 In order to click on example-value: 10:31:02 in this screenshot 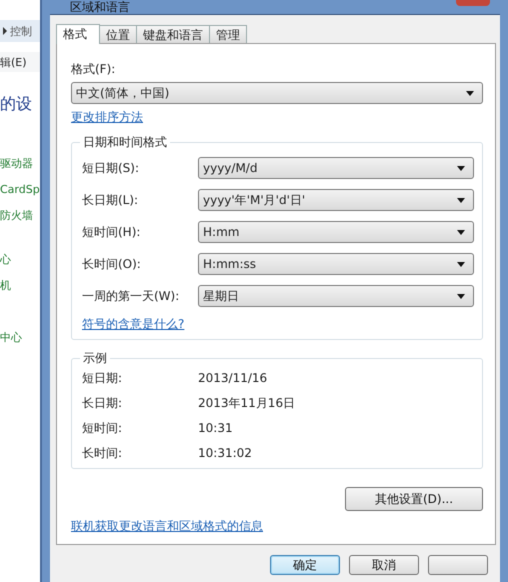, I will do `click(225, 453)`.